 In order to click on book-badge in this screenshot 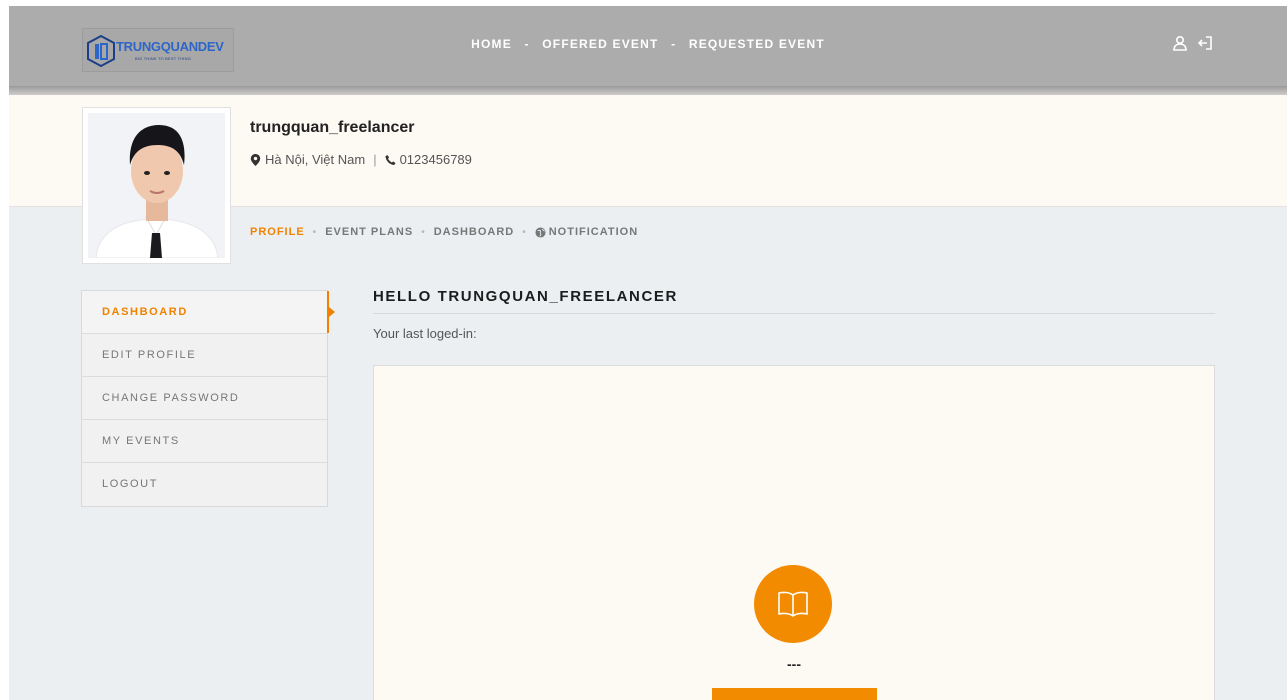, I will do `click(793, 604)`.